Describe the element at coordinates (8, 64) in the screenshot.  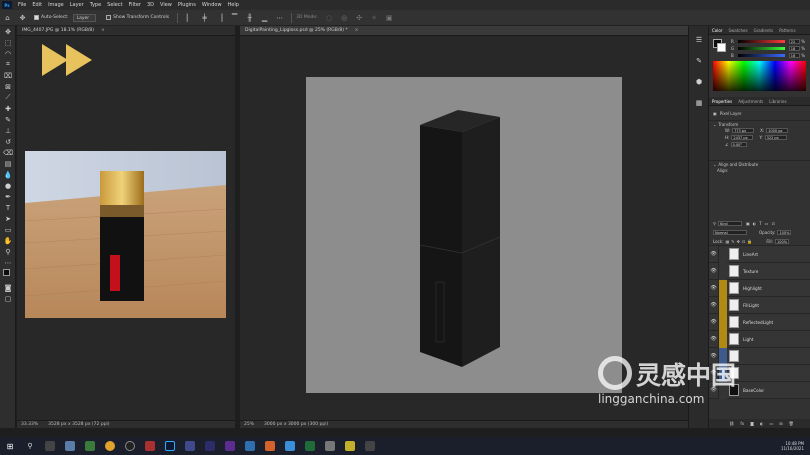
I see `object-select-tool-icon: ⌗` at that location.